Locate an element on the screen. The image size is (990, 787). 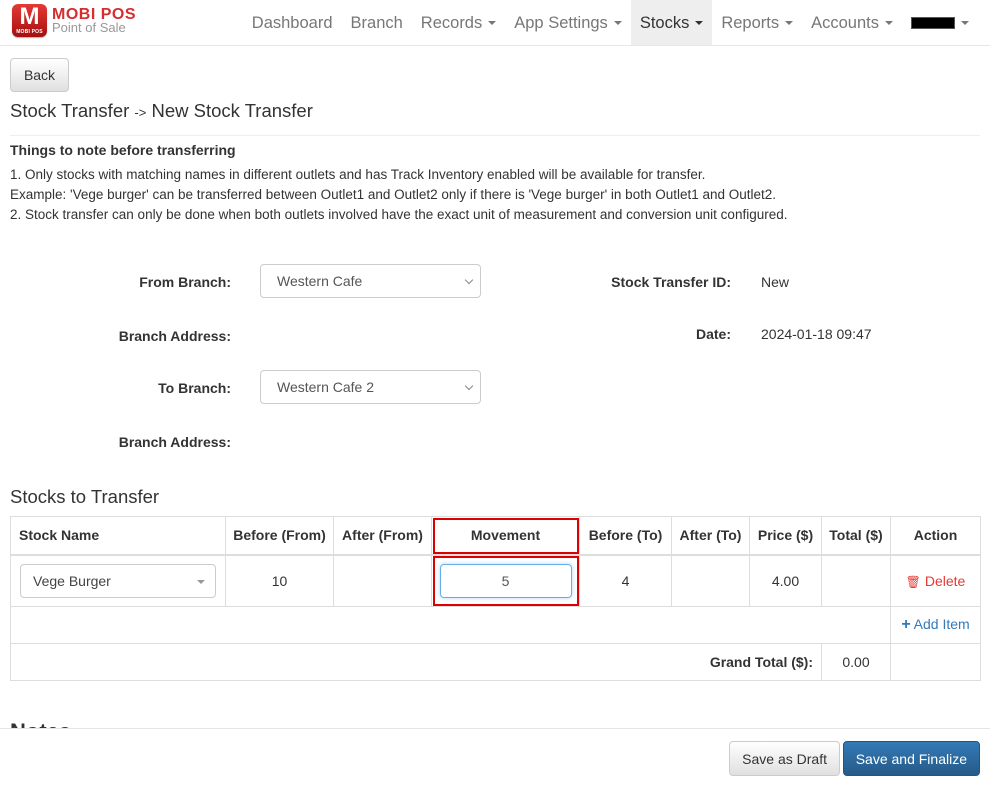
price-cell: 4.00 is located at coordinates (785, 580).